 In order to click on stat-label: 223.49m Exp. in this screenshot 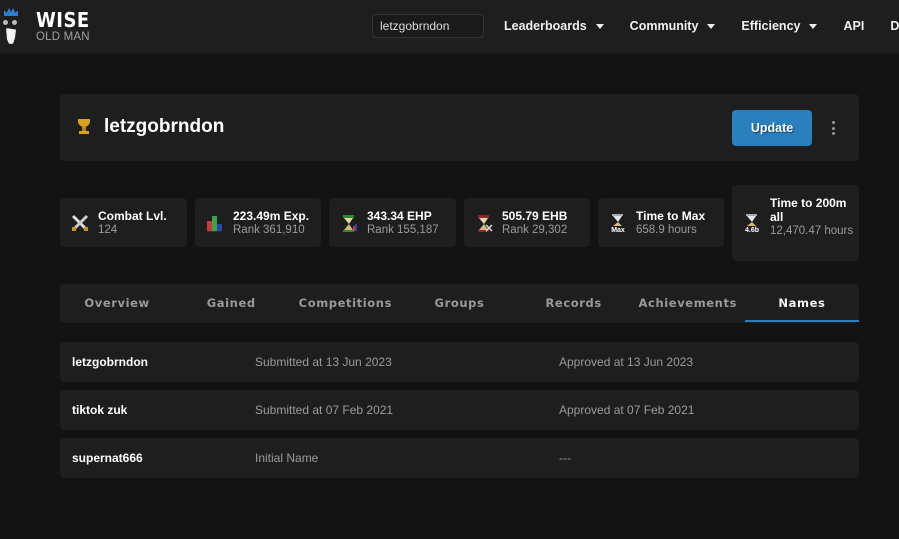, I will do `click(271, 216)`.